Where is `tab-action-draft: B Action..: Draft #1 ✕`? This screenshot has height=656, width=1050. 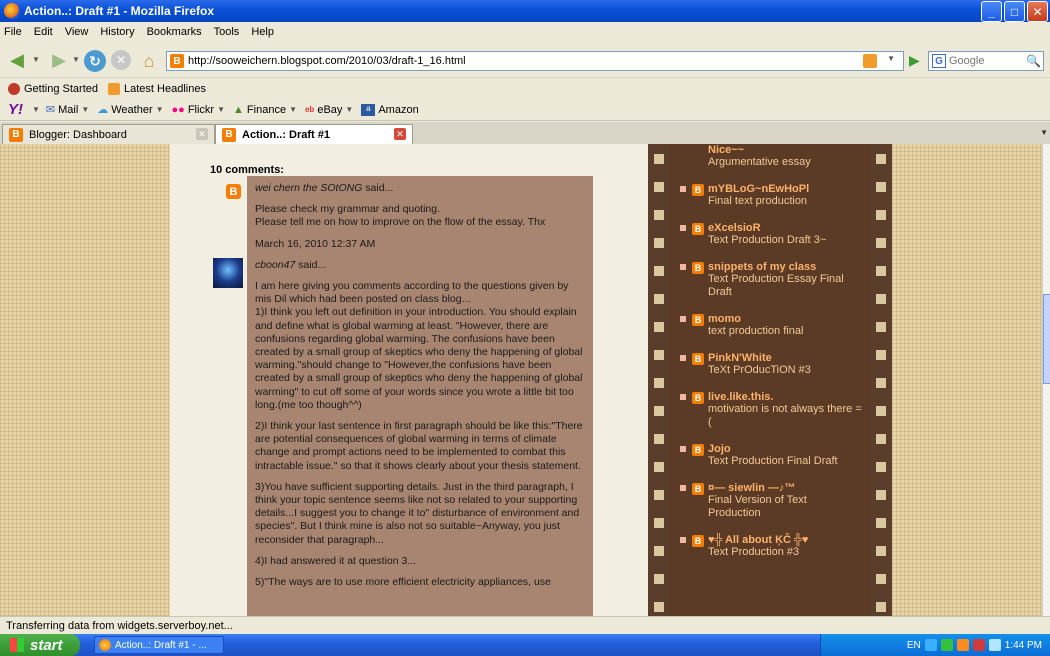
tab-action-draft: B Action..: Draft #1 ✕ is located at coordinates (314, 134).